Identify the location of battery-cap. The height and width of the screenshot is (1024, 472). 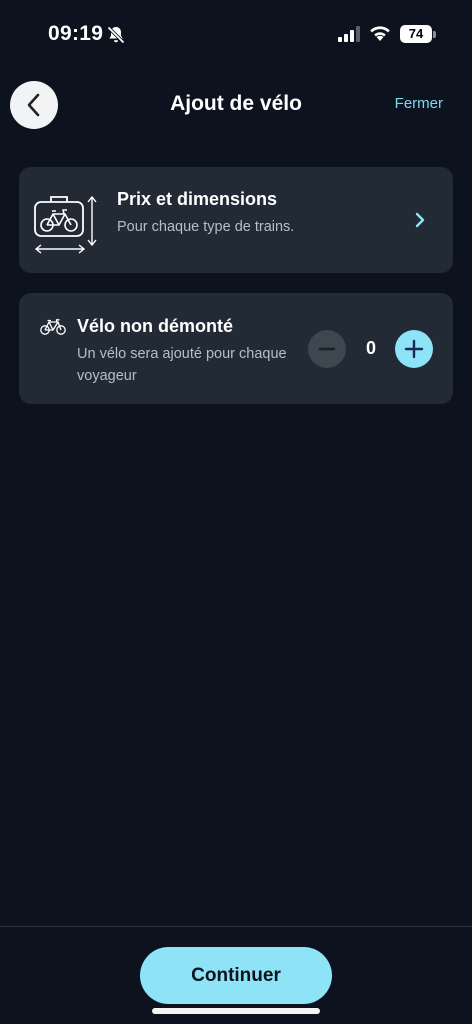
(434, 34).